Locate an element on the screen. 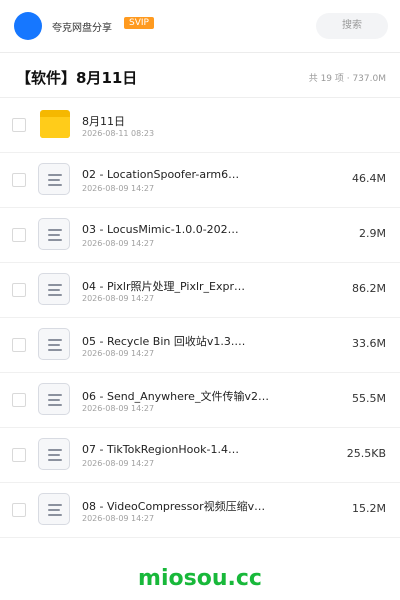 The width and height of the screenshot is (400, 600). item-size: 15.2M is located at coordinates (369, 508).